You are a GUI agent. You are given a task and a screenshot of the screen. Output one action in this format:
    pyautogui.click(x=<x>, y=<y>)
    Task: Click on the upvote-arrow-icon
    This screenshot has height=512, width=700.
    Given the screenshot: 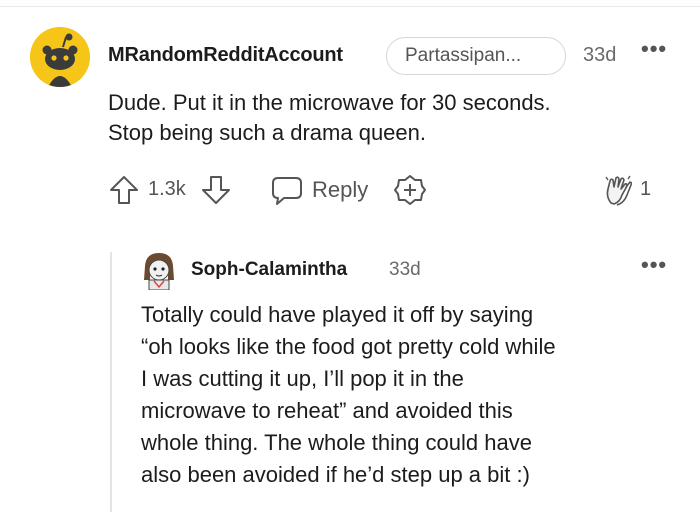 What is the action you would take?
    pyautogui.click(x=124, y=190)
    